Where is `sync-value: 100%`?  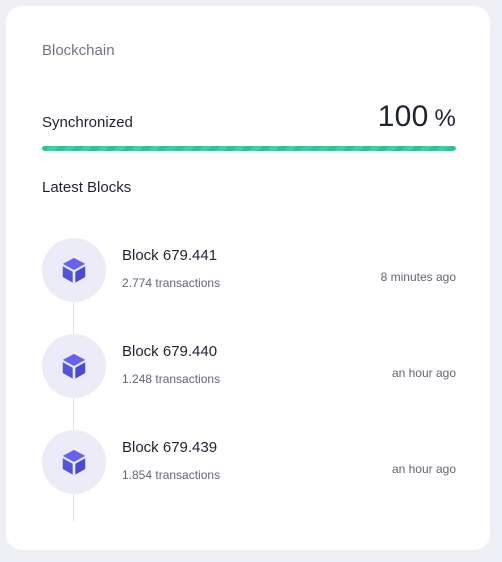
sync-value: 100% is located at coordinates (417, 117).